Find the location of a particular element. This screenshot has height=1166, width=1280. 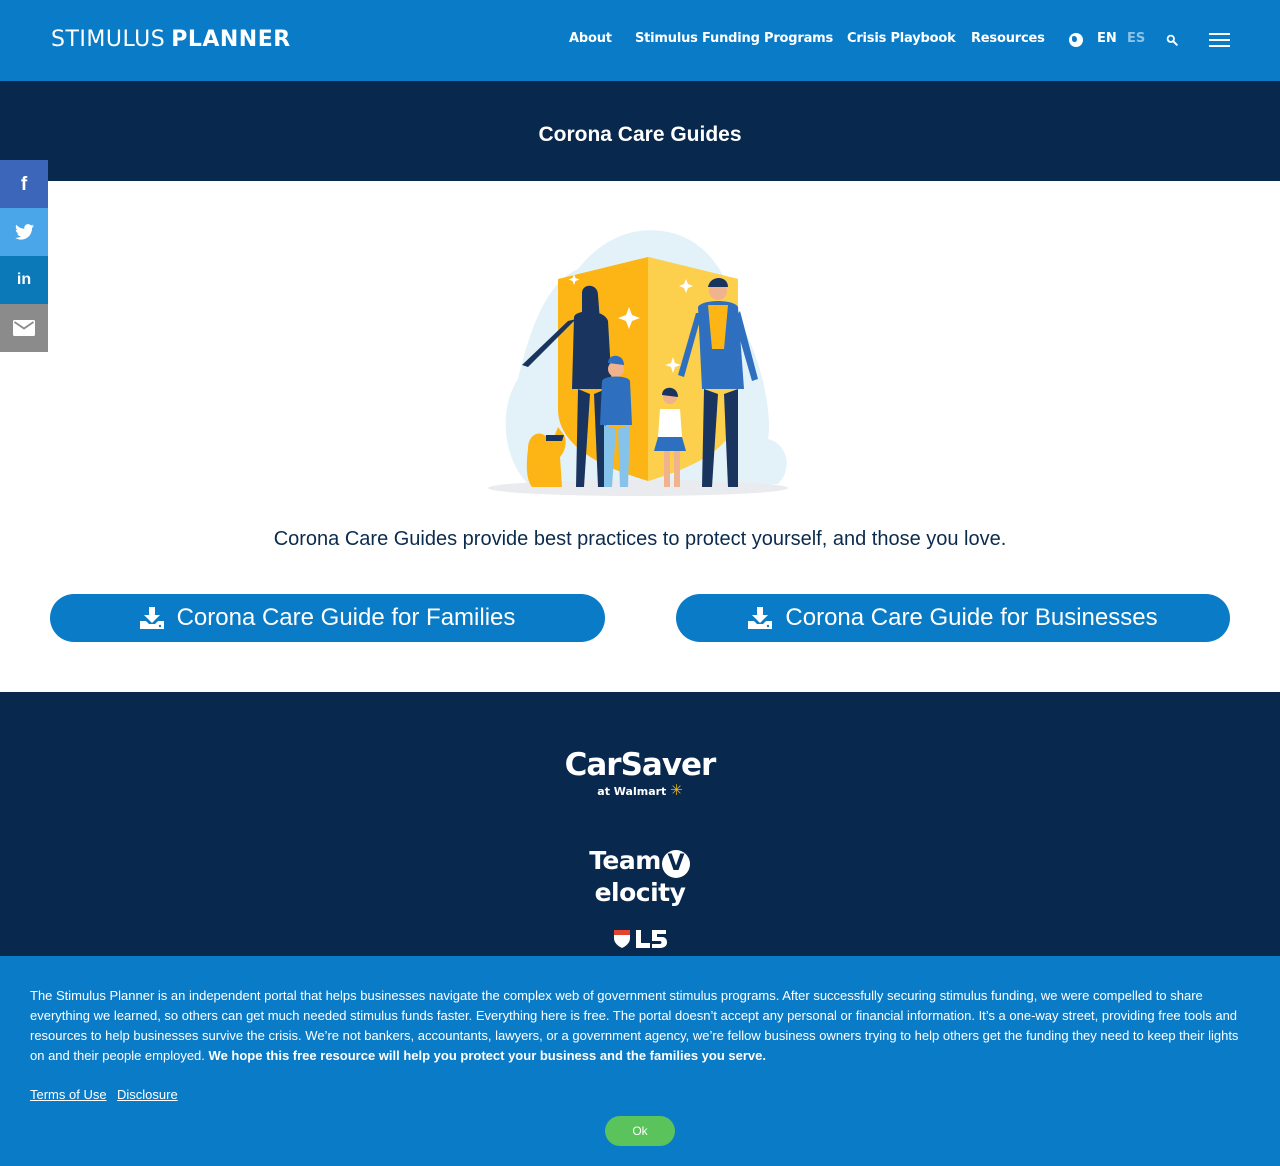

team-velocity-right: elocity is located at coordinates (640, 892).